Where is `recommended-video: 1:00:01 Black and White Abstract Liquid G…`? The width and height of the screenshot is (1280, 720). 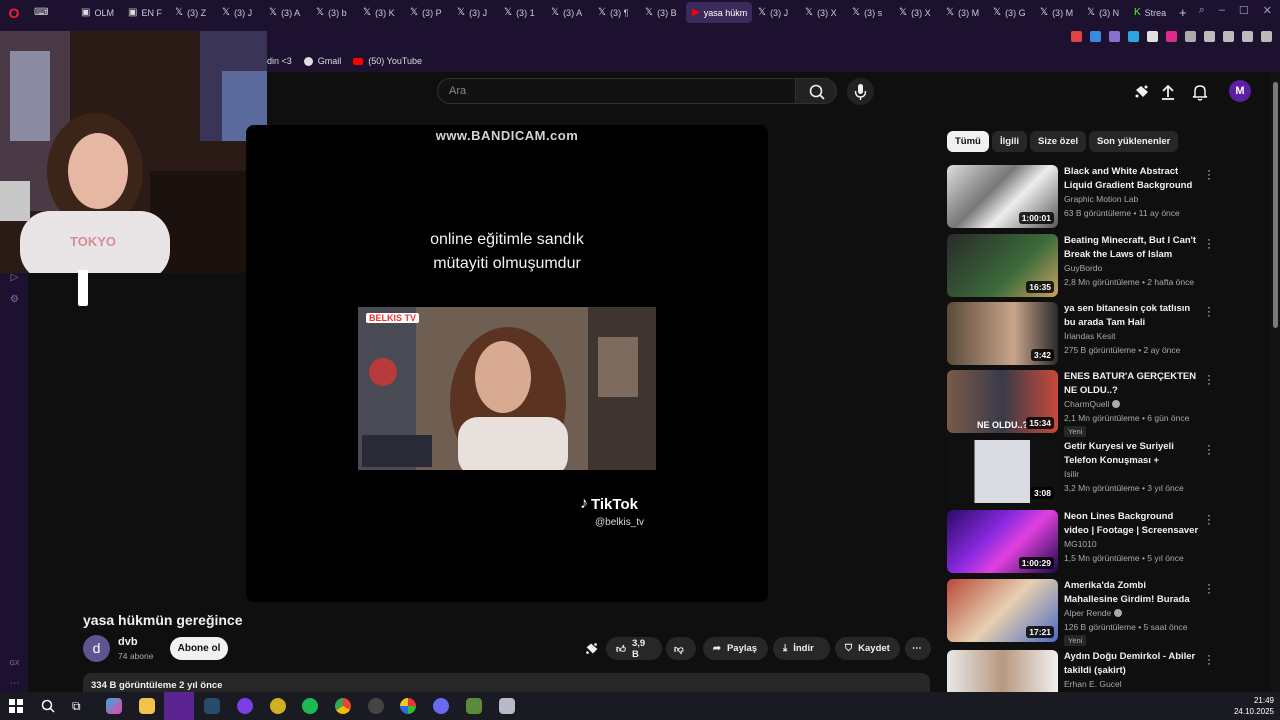
recommended-video: 1:00:01 Black and White Abstract Liquid G… is located at coordinates (1082, 196).